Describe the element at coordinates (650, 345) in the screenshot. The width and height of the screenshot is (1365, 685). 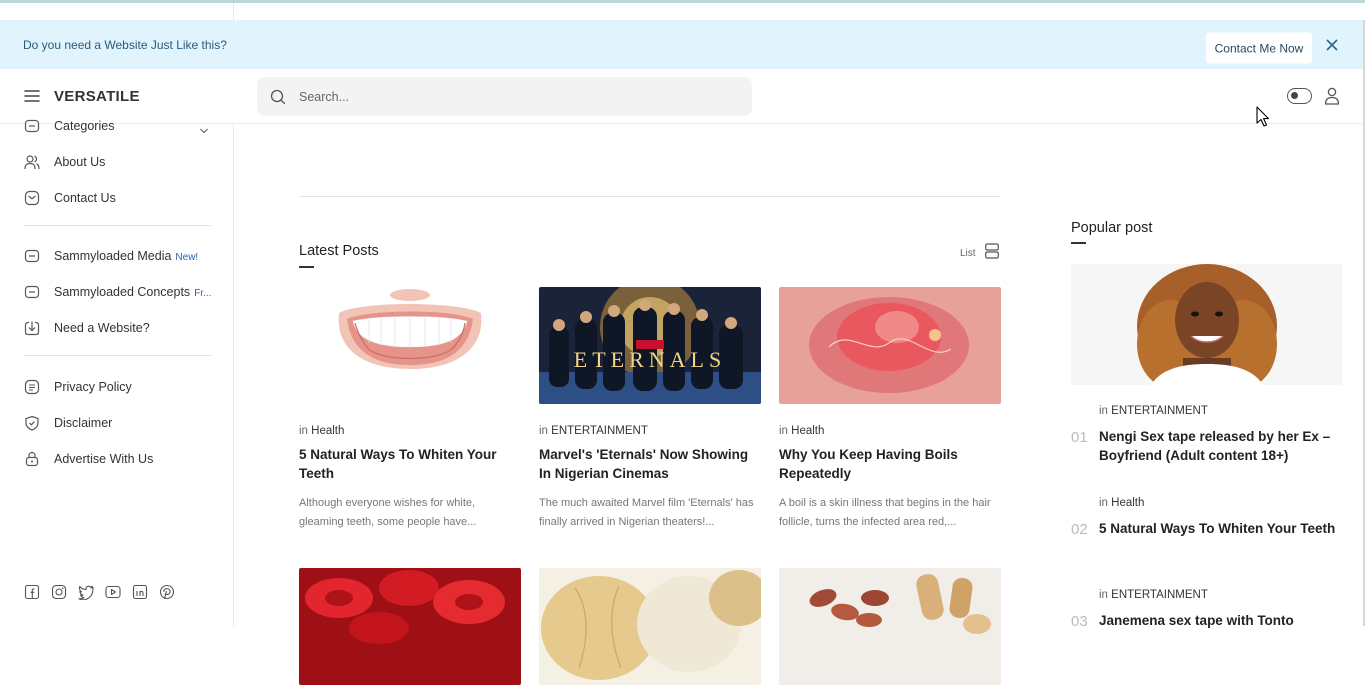
I see `post-thumbnail-eternals: ETERNALS` at that location.